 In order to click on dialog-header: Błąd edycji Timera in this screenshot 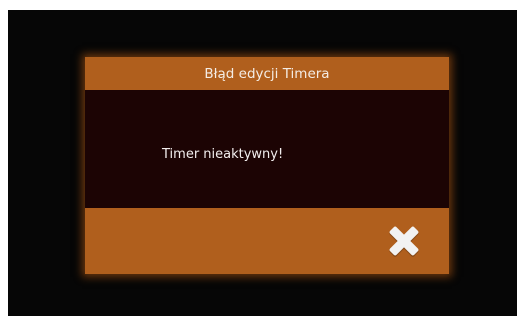, I will do `click(267, 73)`.